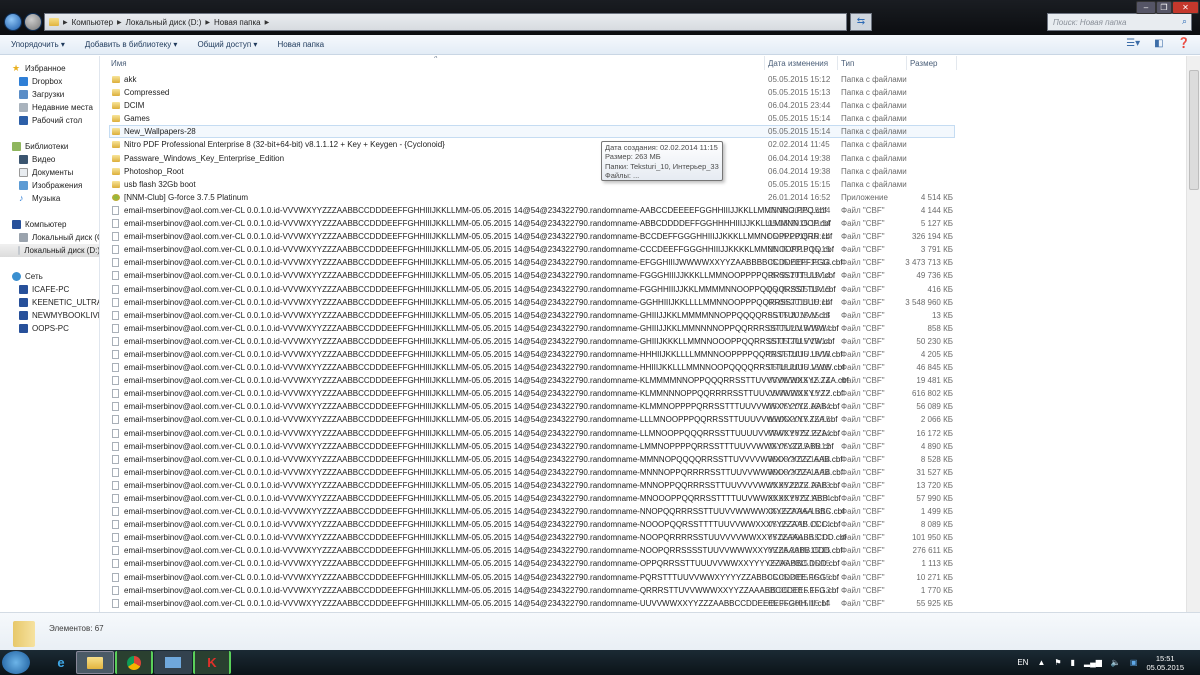 Image resolution: width=1200 pixels, height=675 pixels. I want to click on sidebar-item-dropbox: Dropbox, so click(40, 81).